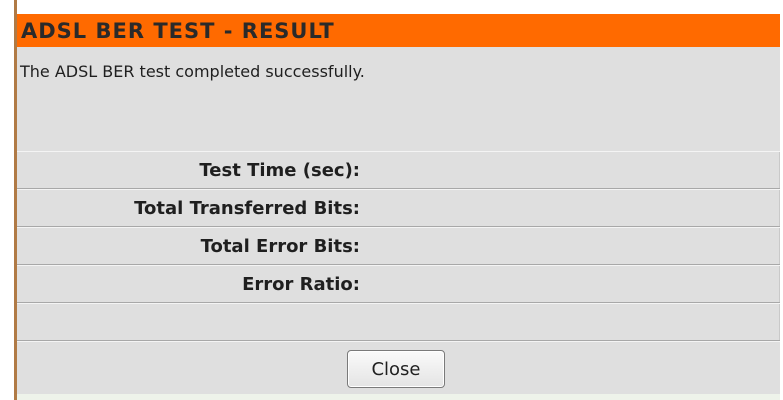 This screenshot has width=783, height=400. I want to click on total-transferred-bits-label: Total Transferred Bits:, so click(247, 208).